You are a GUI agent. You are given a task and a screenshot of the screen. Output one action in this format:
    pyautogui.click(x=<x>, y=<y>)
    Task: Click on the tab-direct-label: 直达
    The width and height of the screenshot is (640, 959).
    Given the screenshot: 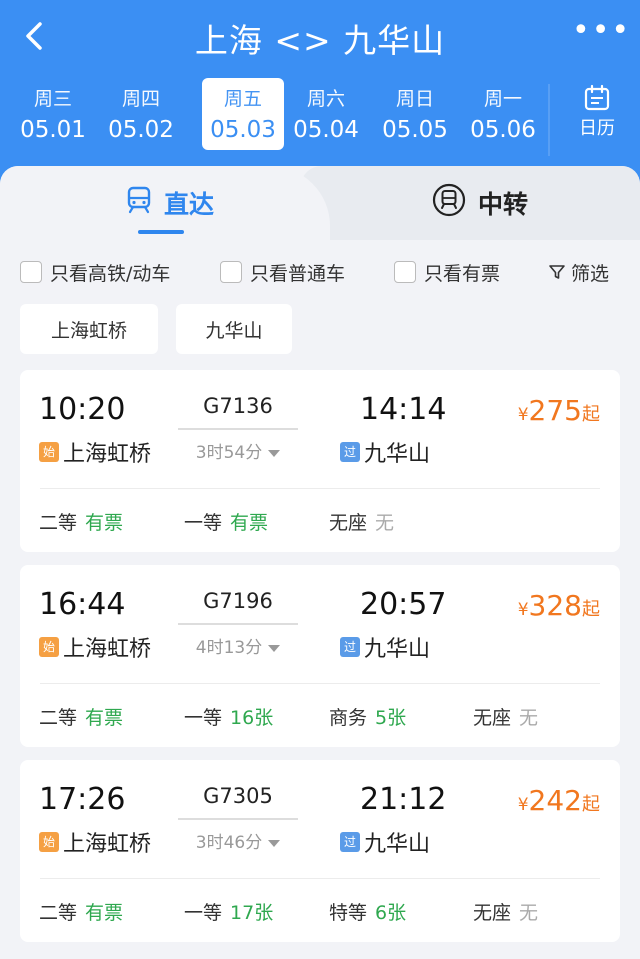 What is the action you would take?
    pyautogui.click(x=188, y=204)
    